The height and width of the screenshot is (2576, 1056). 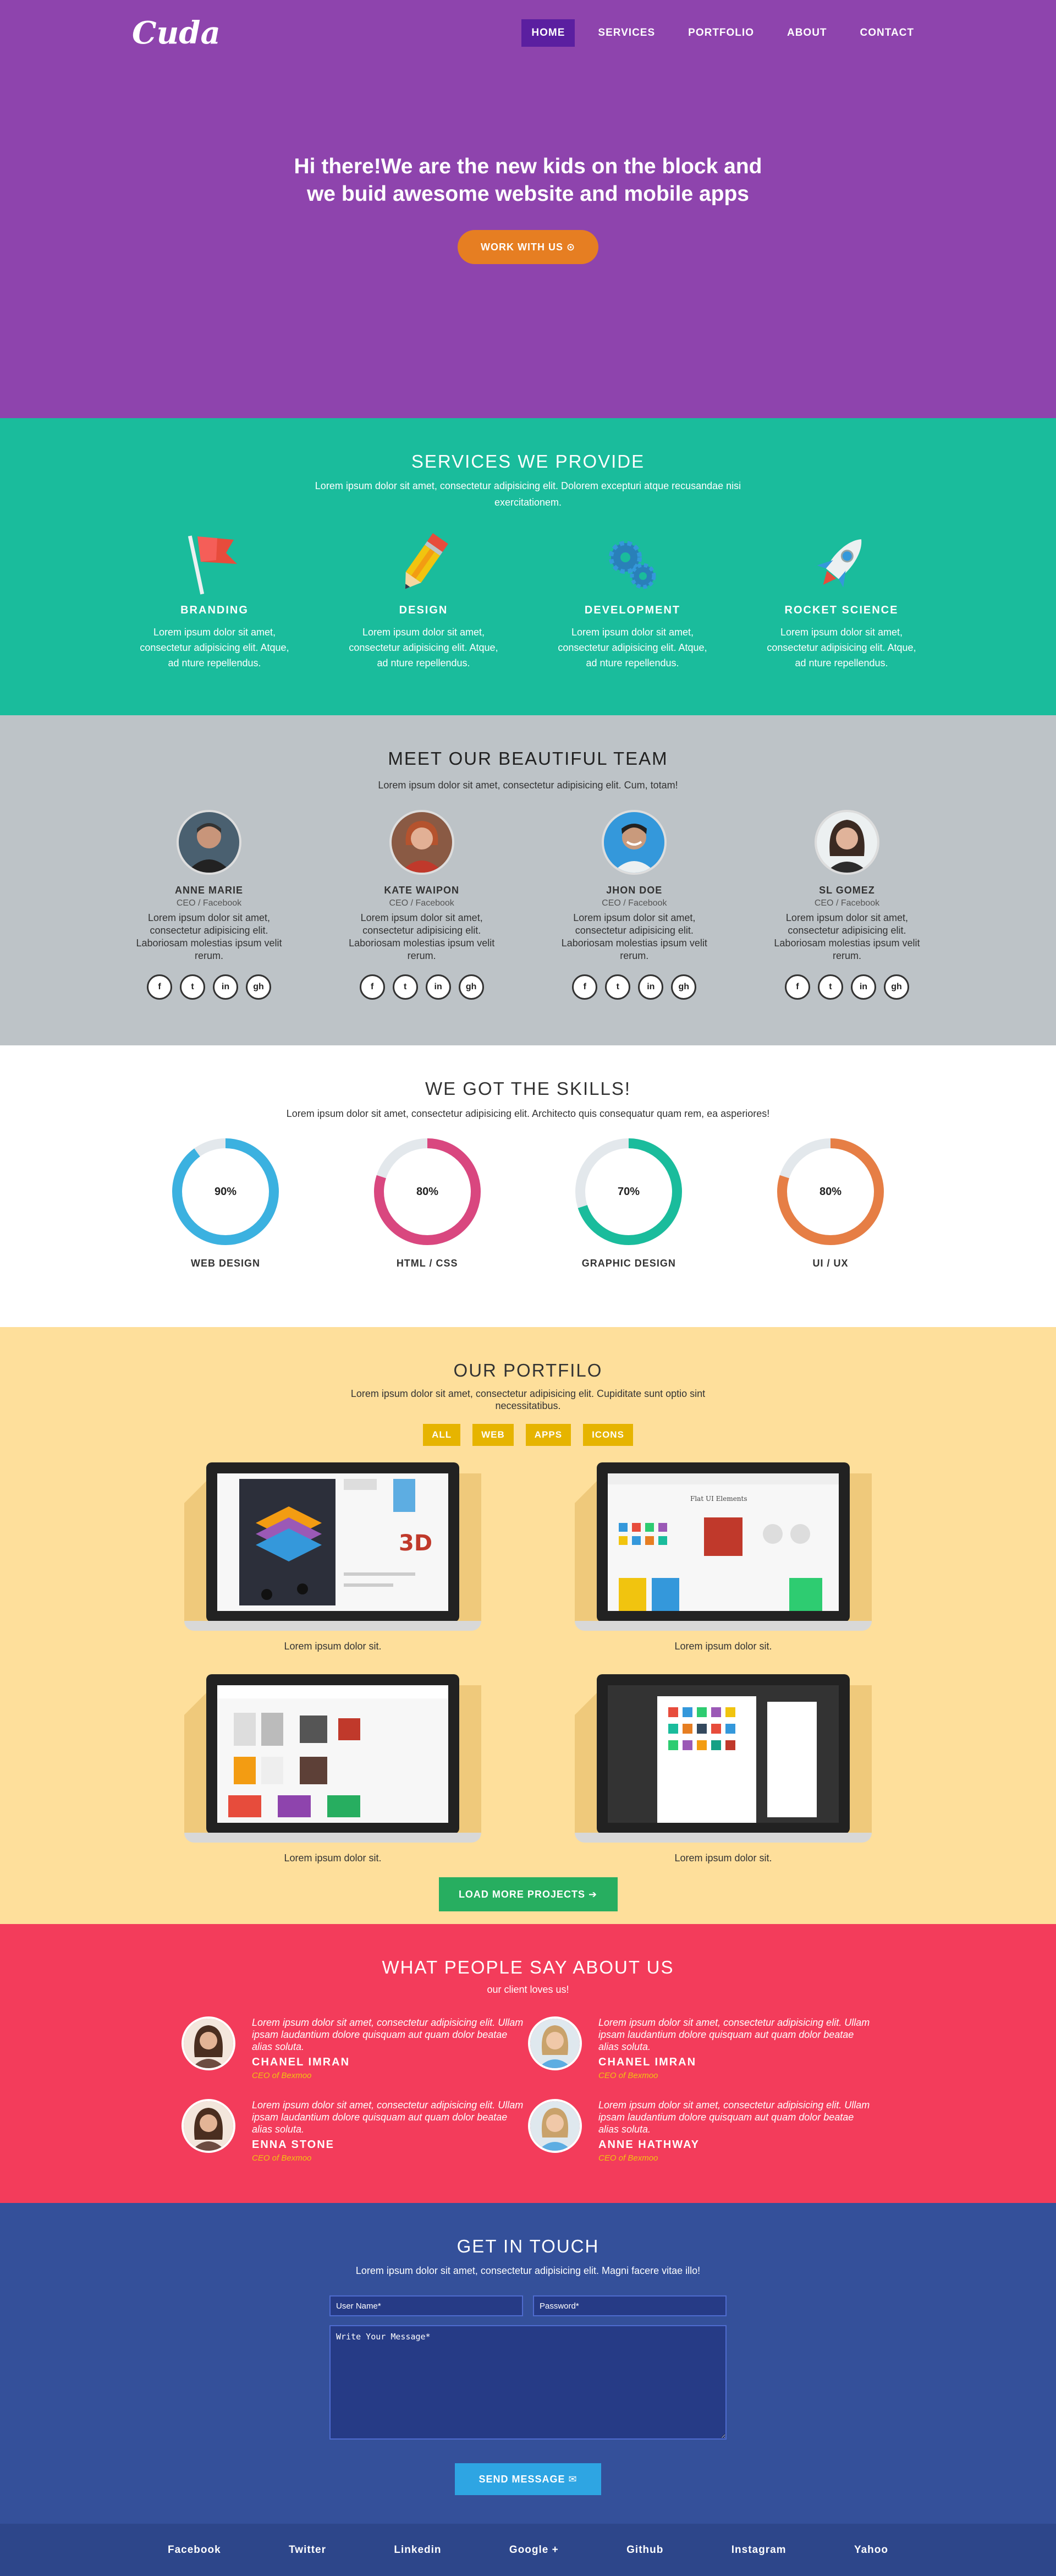 I want to click on skill-item: 80% HTML / CSS, so click(x=427, y=1203).